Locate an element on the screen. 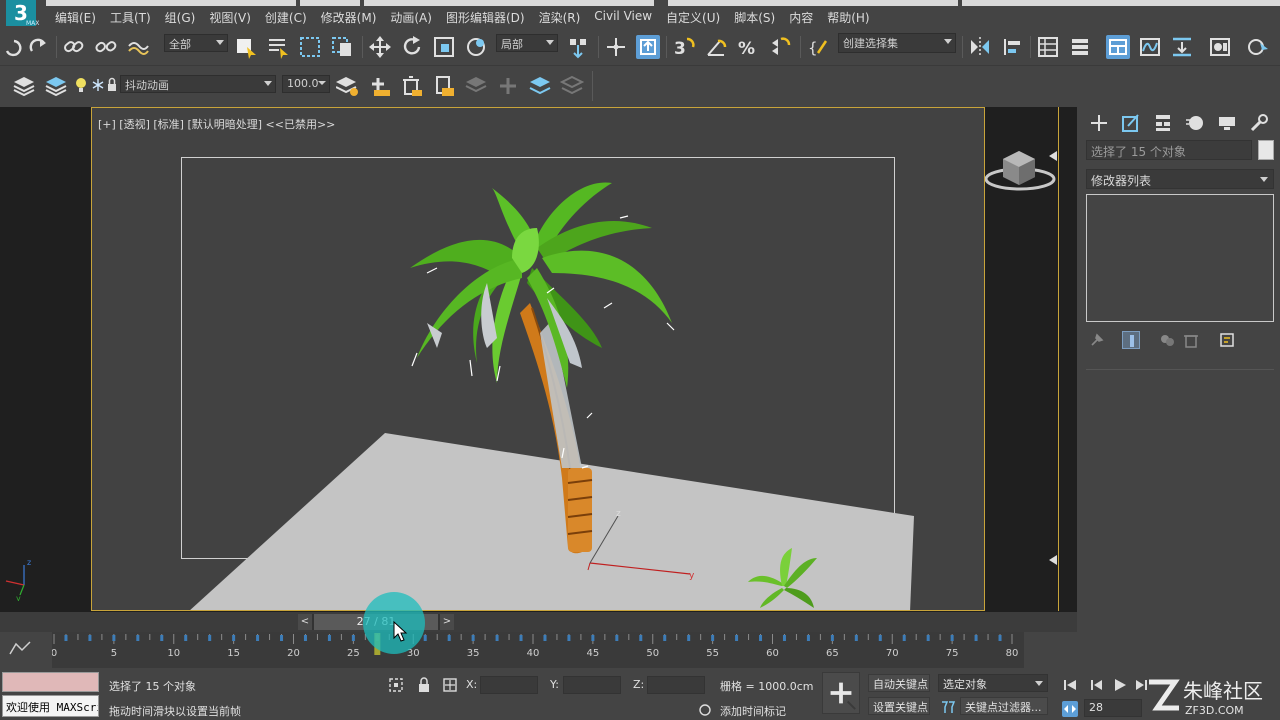 This screenshot has height=720, width=1280. pin-stack-icon is located at coordinates (1097, 340).